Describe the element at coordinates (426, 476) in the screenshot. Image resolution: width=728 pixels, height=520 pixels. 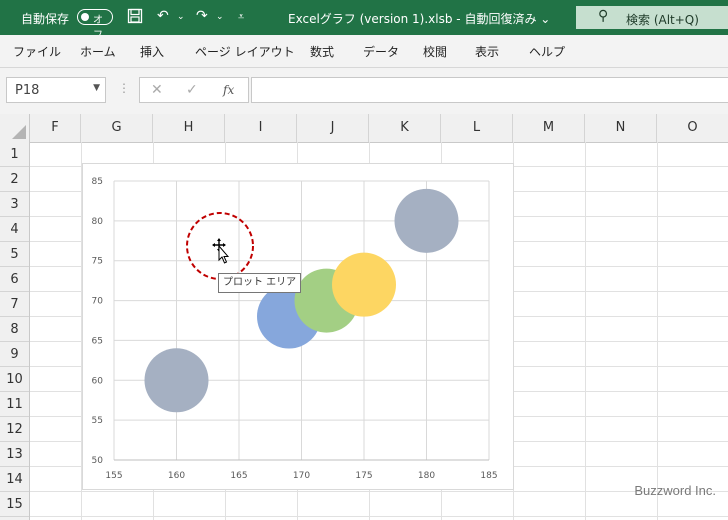
I see `x-tick-label: 180` at that location.